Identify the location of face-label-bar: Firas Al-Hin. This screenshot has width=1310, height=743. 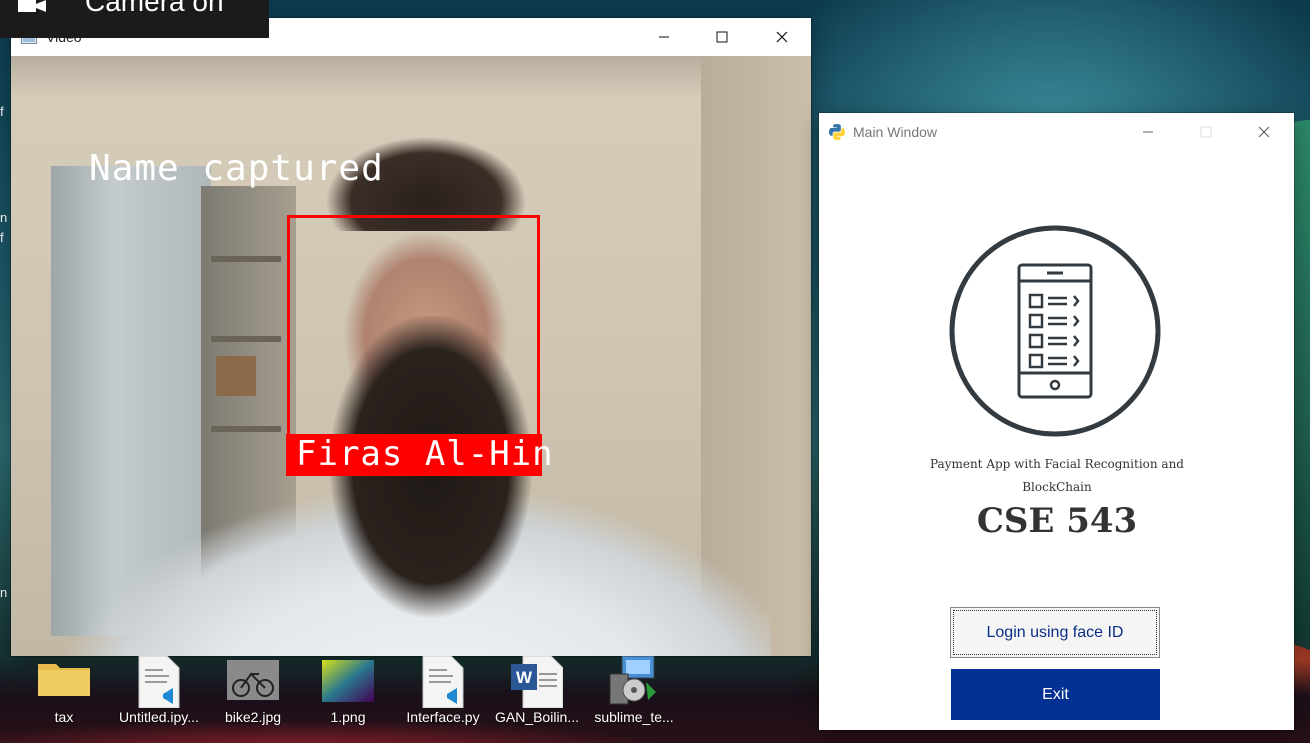
(419, 455).